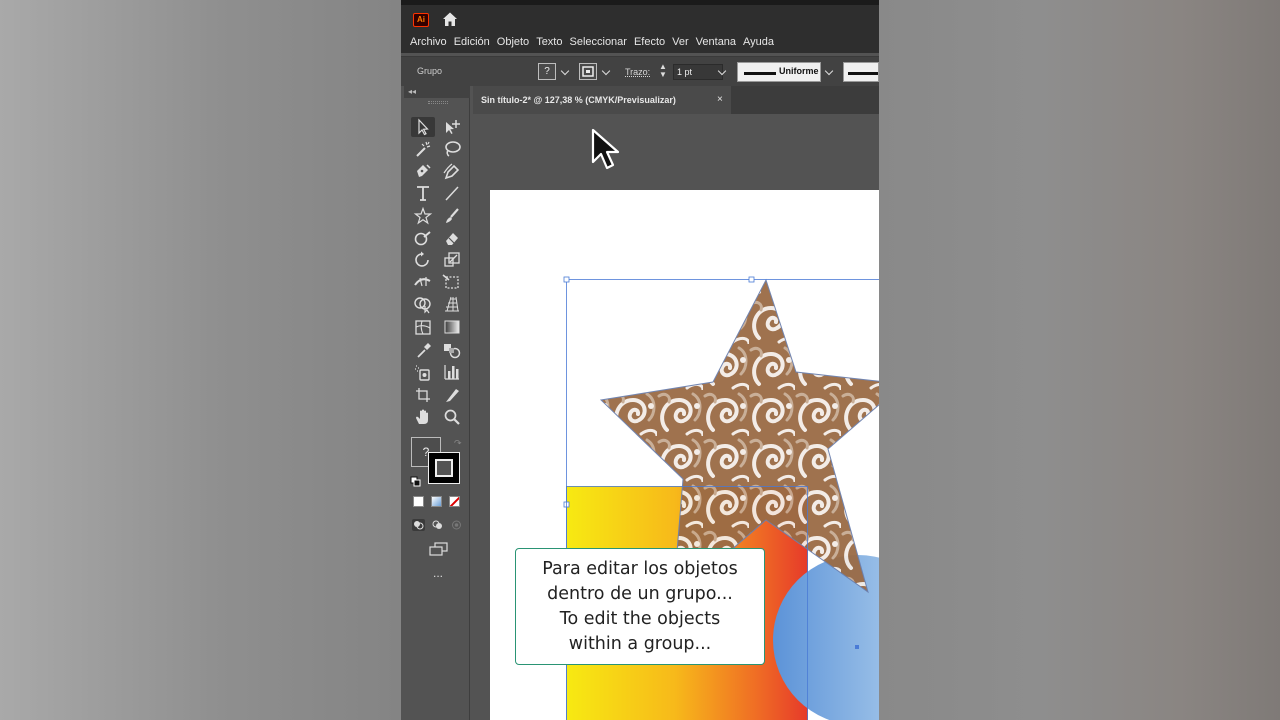 This screenshot has width=1280, height=720. I want to click on star-tool-icon, so click(423, 216).